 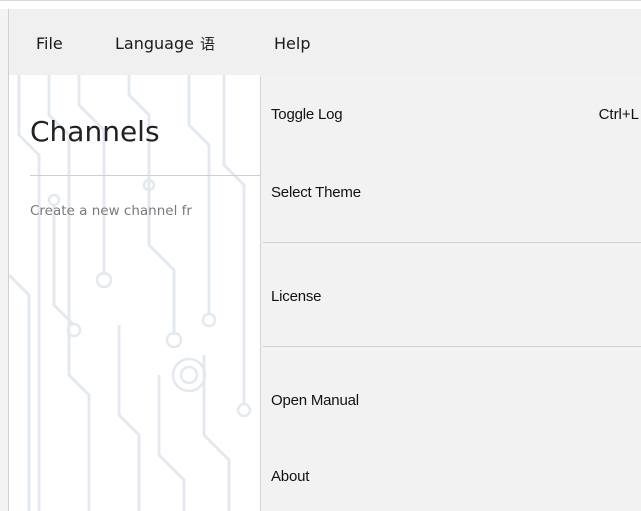 What do you see at coordinates (296, 296) in the screenshot?
I see `menu-item-license: License` at bounding box center [296, 296].